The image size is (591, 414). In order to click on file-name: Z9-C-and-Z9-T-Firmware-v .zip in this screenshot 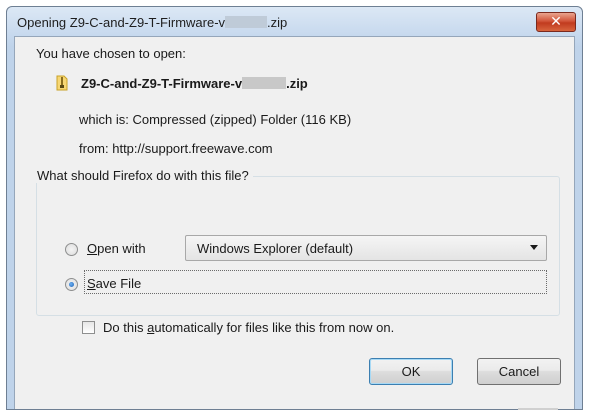, I will do `click(194, 83)`.